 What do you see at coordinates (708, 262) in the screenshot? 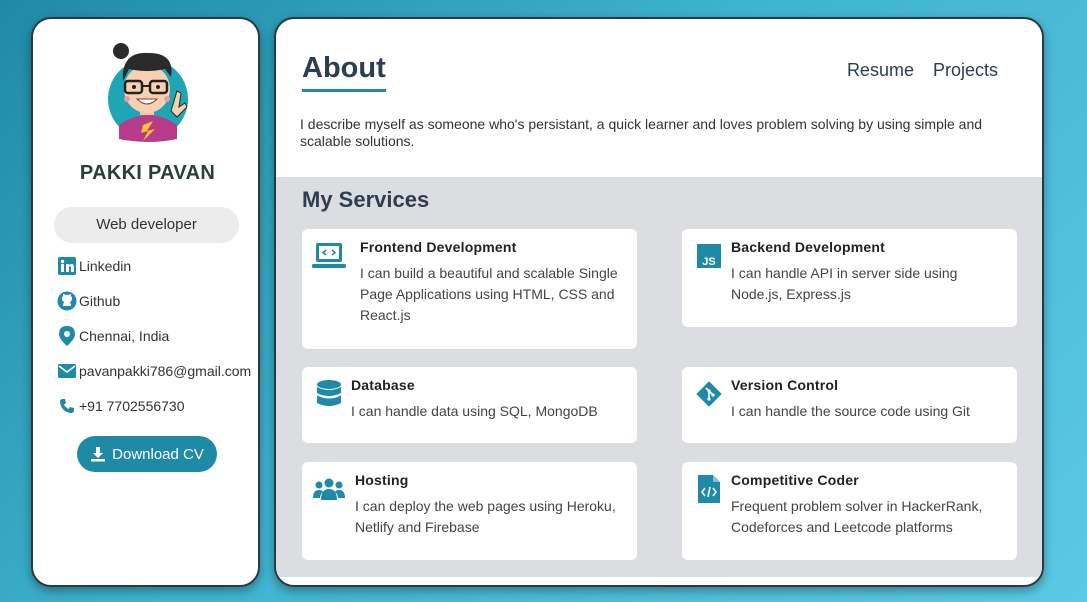
I see `svg-text: JS` at bounding box center [708, 262].